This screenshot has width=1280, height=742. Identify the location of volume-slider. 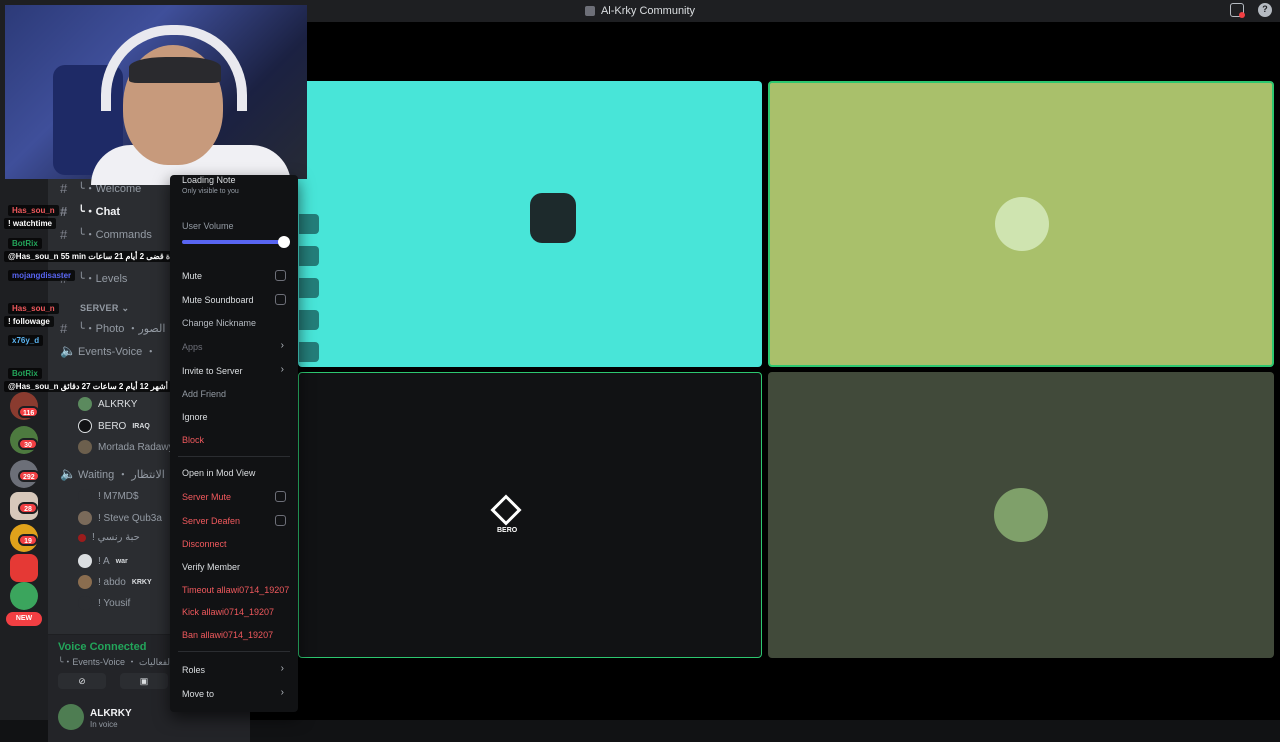
(234, 242).